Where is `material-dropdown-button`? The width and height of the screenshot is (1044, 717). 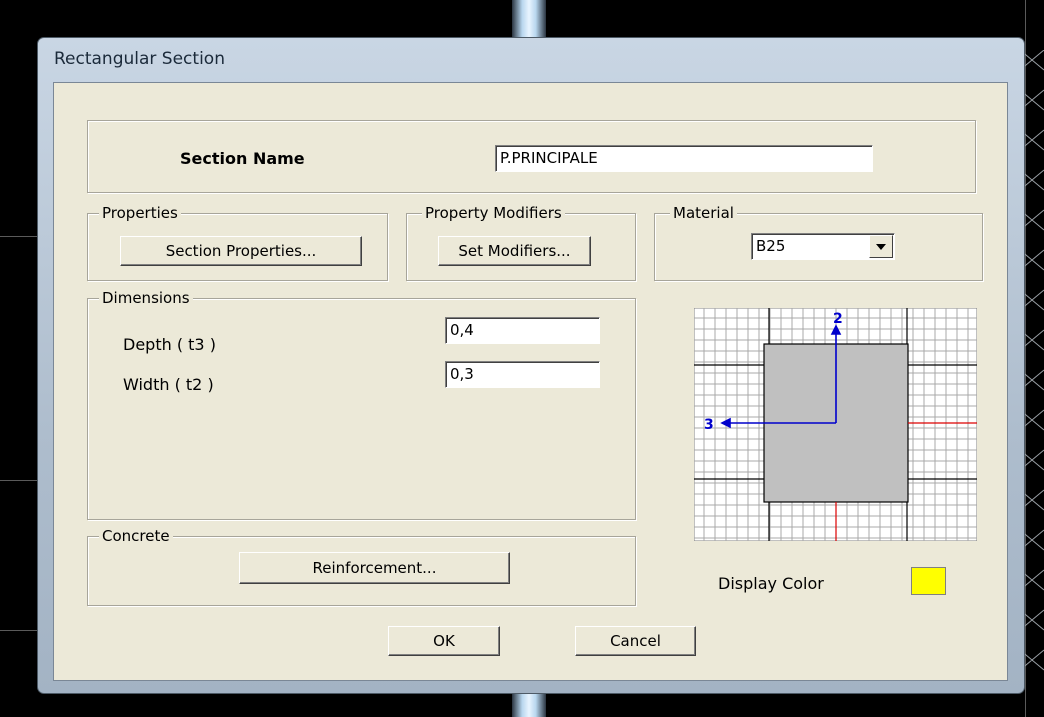 material-dropdown-button is located at coordinates (881, 246).